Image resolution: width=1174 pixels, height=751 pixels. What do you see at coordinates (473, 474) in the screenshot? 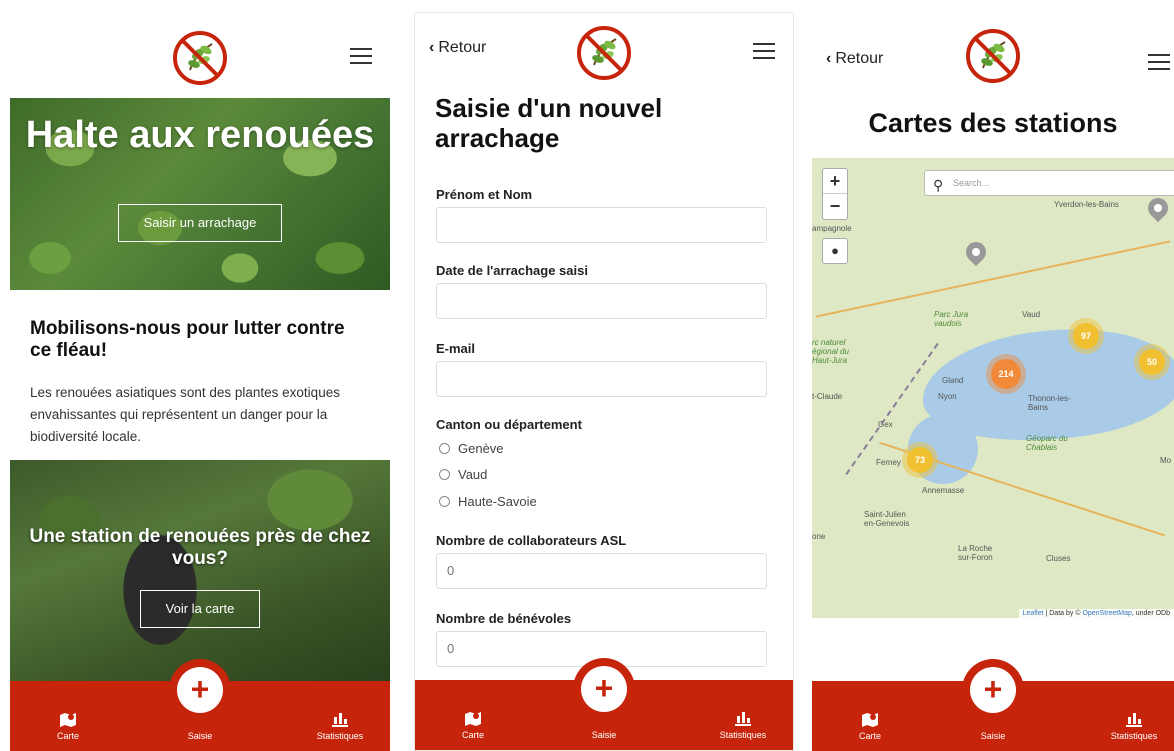
I see `radio-vaud-label: Vaud` at bounding box center [473, 474].